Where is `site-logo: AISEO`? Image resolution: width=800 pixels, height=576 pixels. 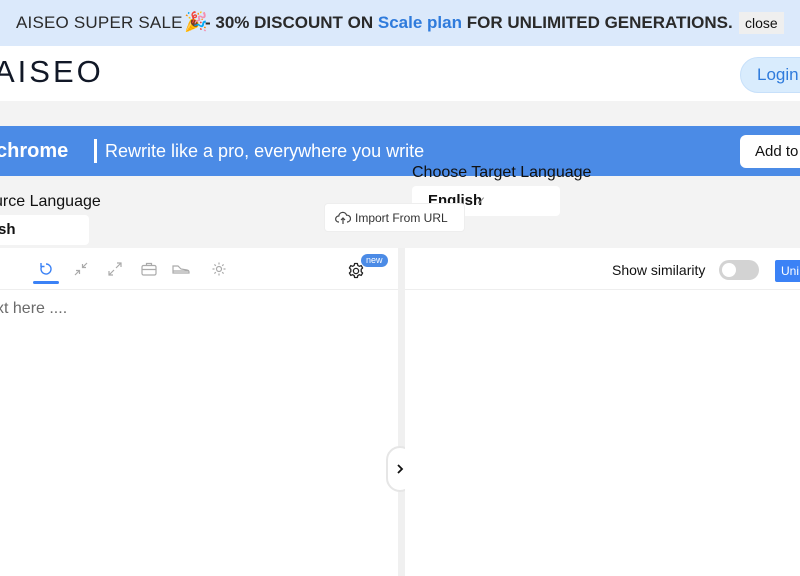 site-logo: AISEO is located at coordinates (52, 72).